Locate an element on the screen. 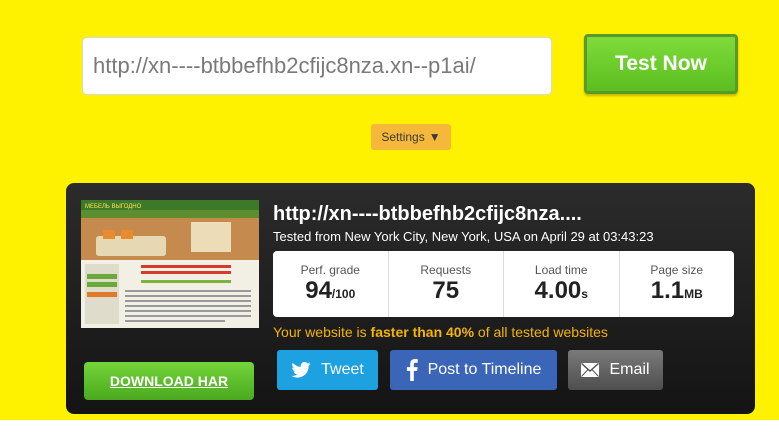 The image size is (779, 434). test-now-button: Test Now is located at coordinates (661, 64).